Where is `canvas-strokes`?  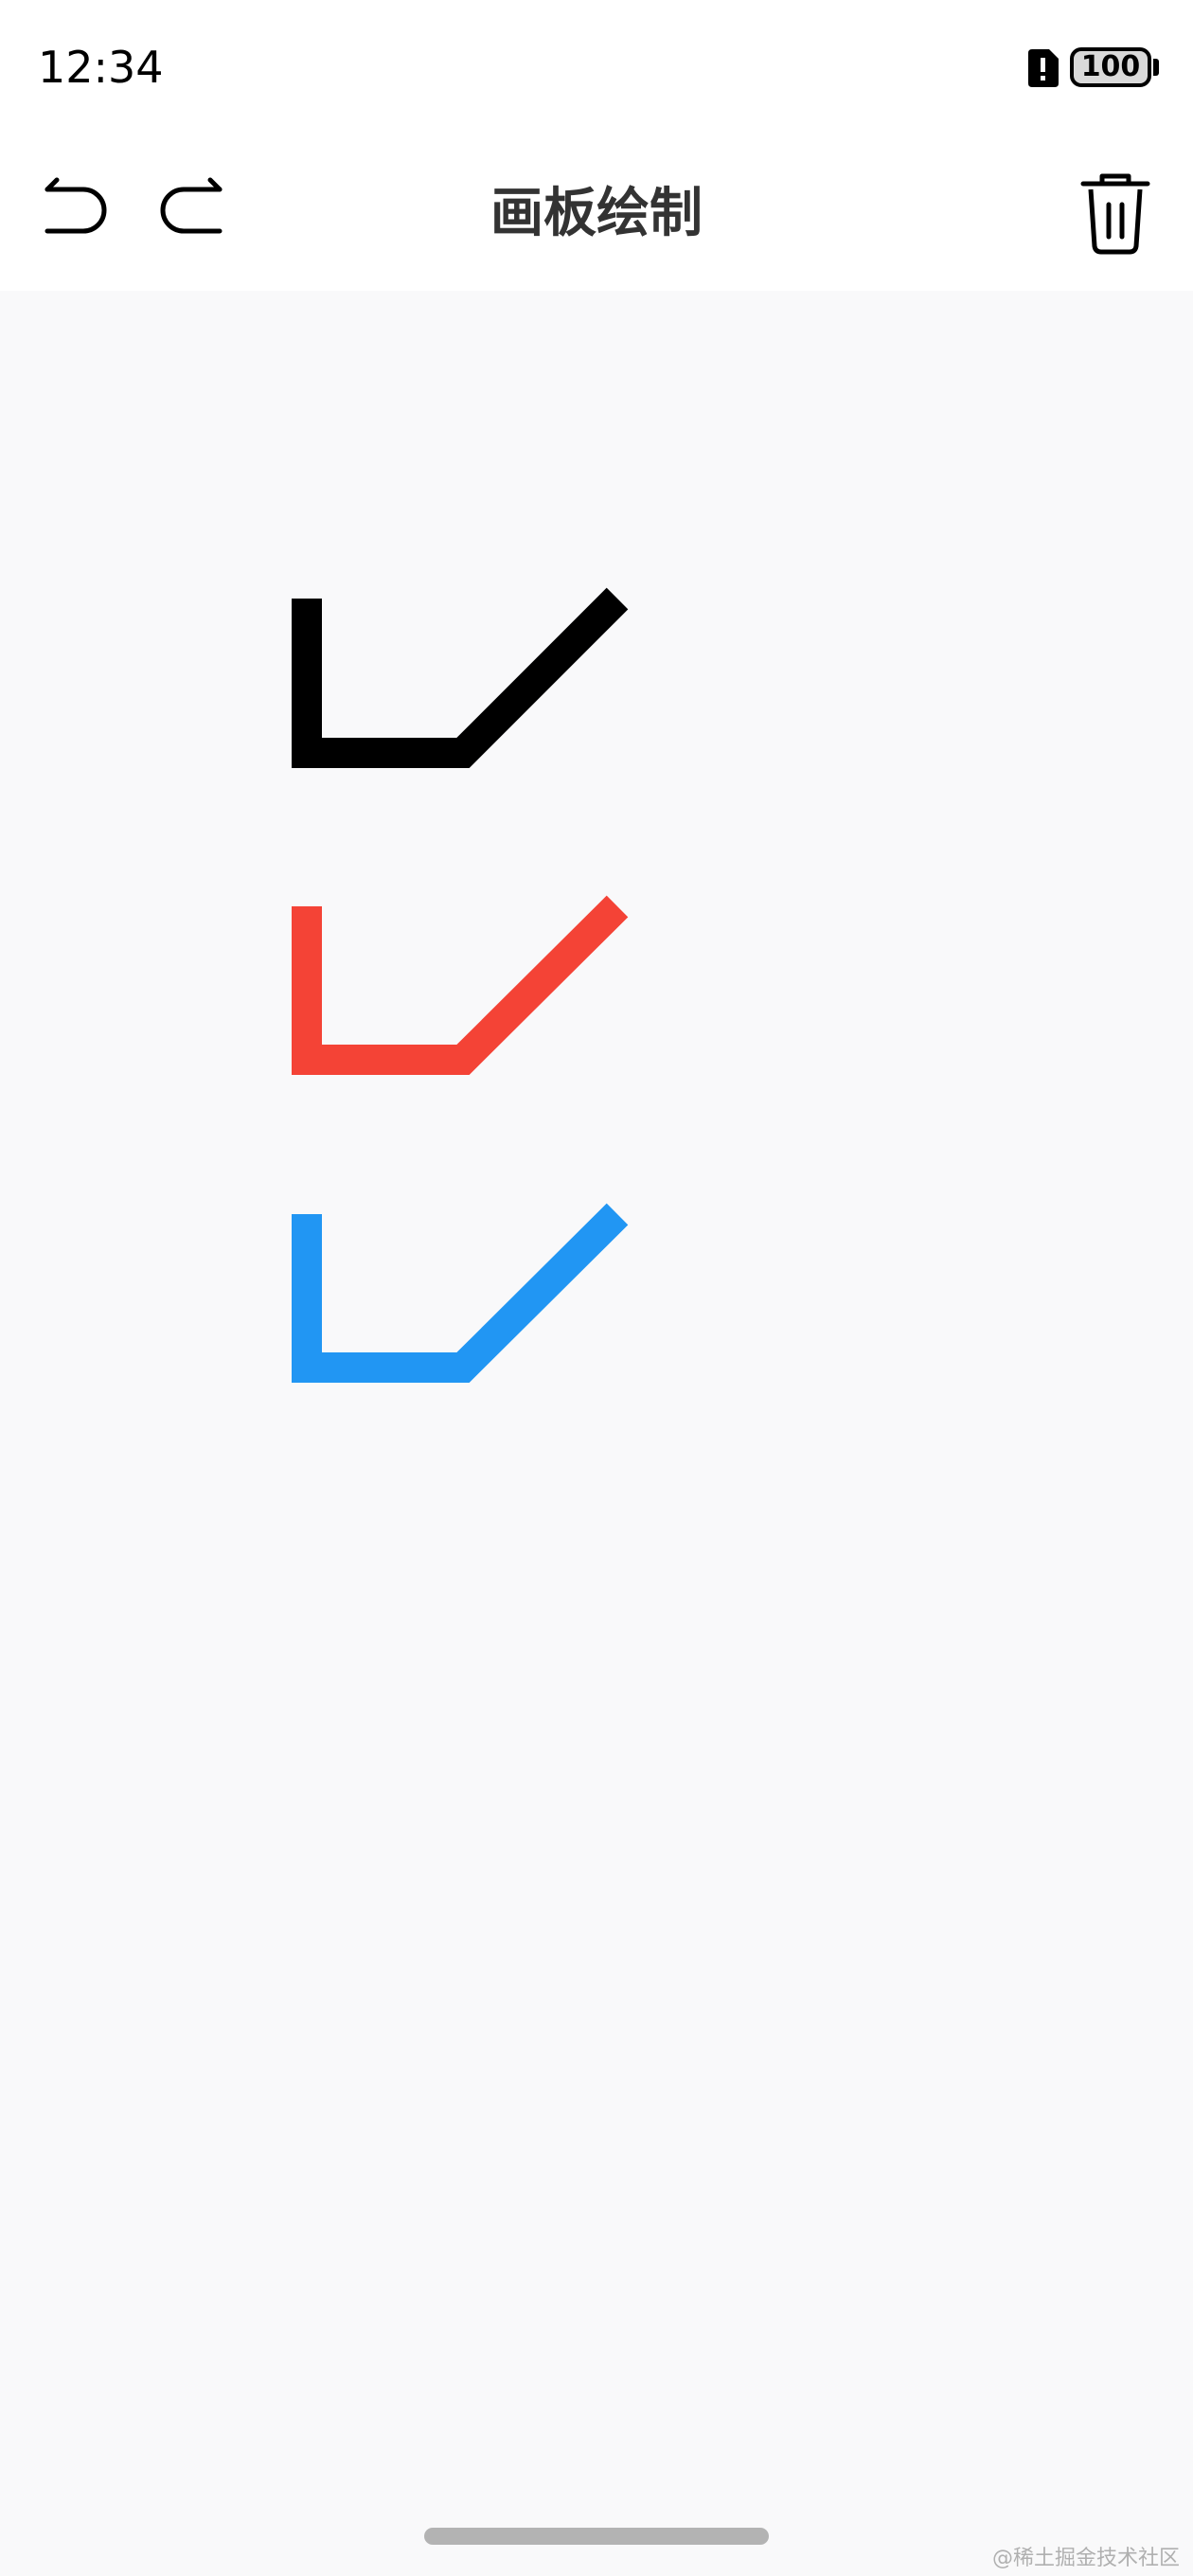
canvas-strokes is located at coordinates (460, 985).